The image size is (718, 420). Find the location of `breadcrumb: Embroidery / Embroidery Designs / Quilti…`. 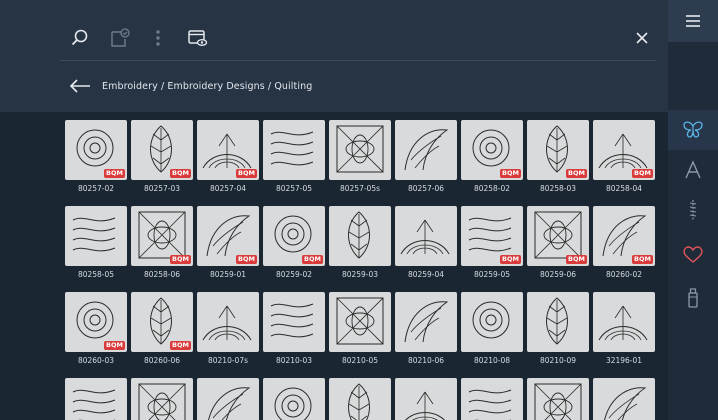

breadcrumb: Embroidery / Embroidery Designs / Quilti… is located at coordinates (190, 86).